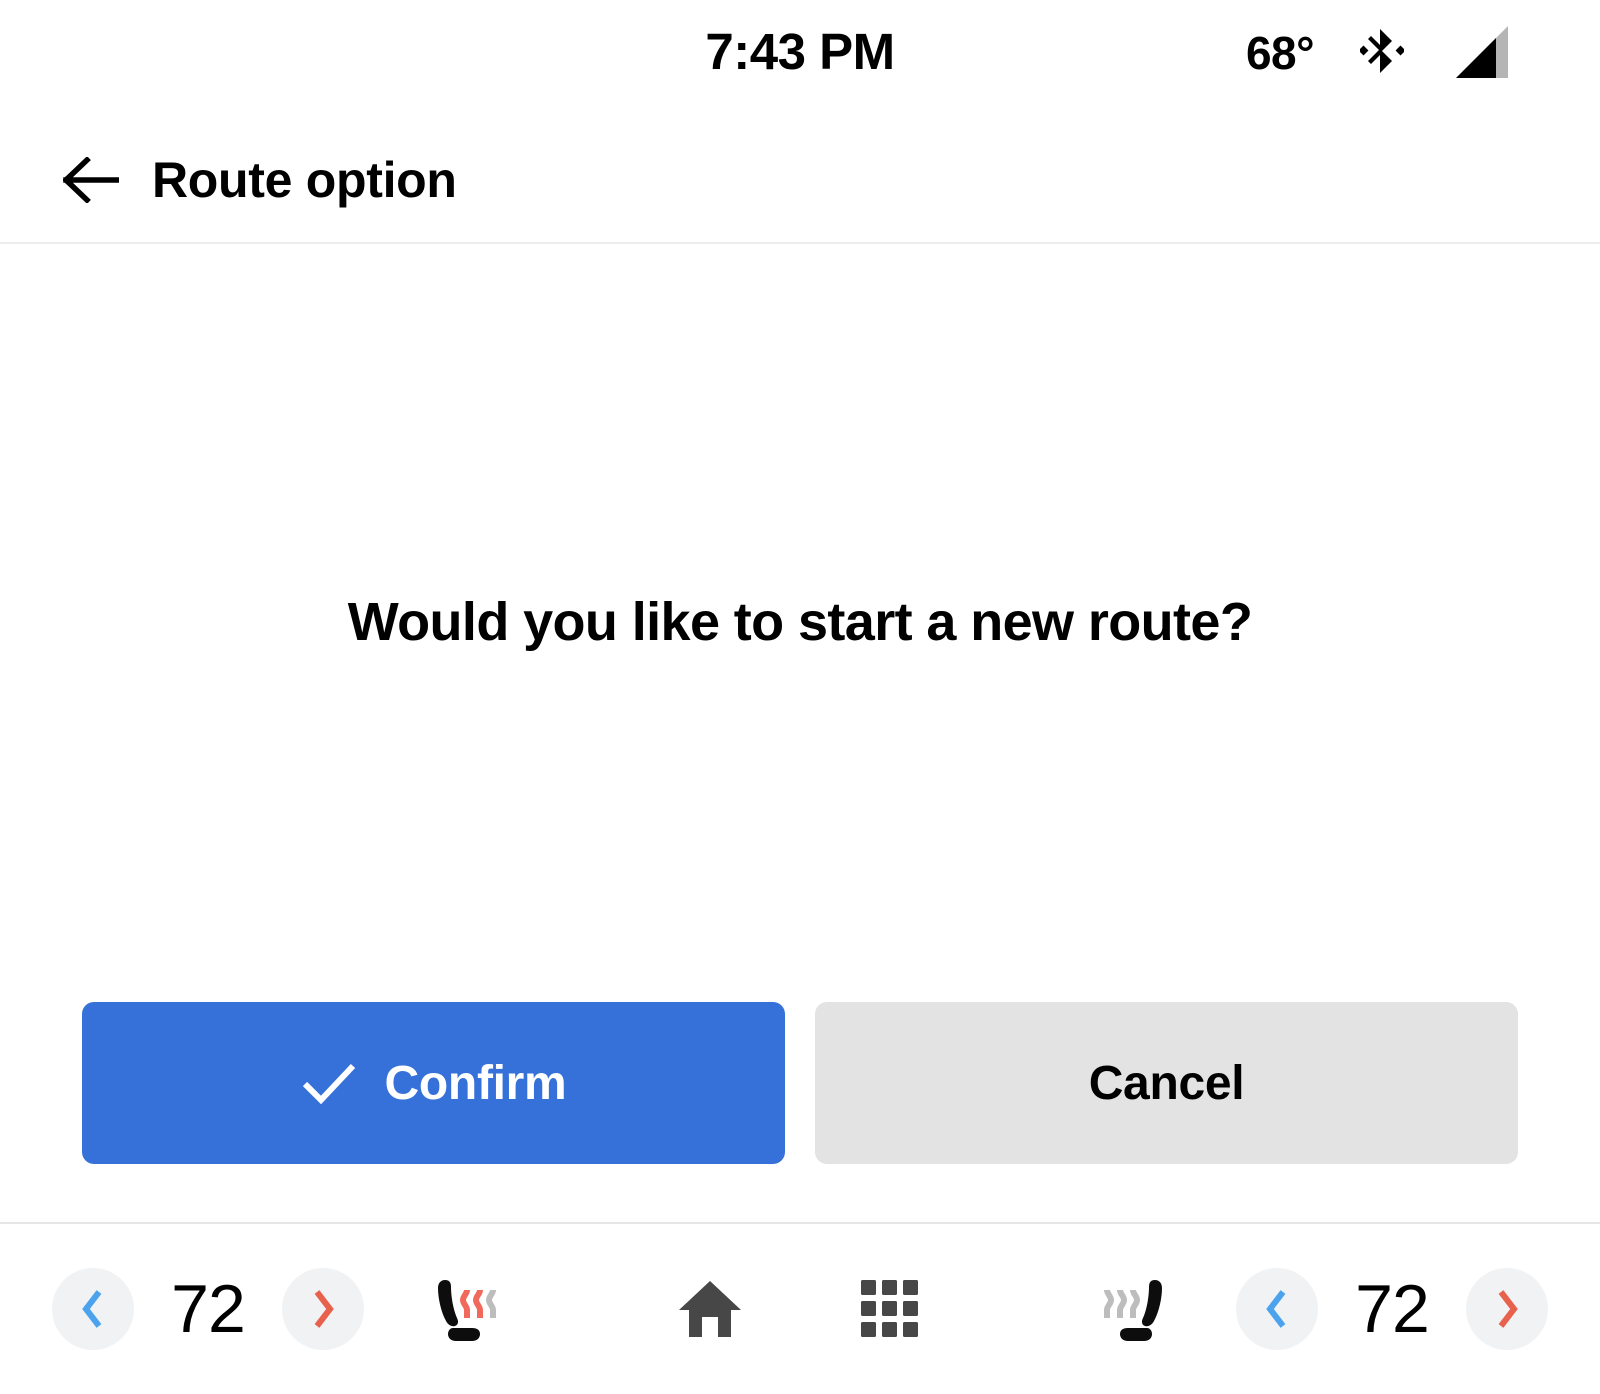 The width and height of the screenshot is (1600, 1394). I want to click on home-icon, so click(710, 1309).